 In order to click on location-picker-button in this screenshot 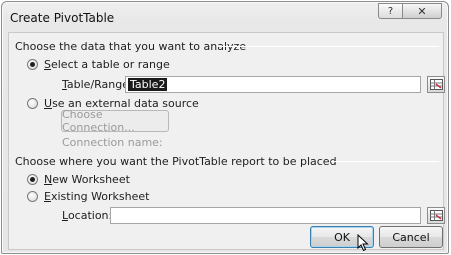, I will do `click(436, 215)`.